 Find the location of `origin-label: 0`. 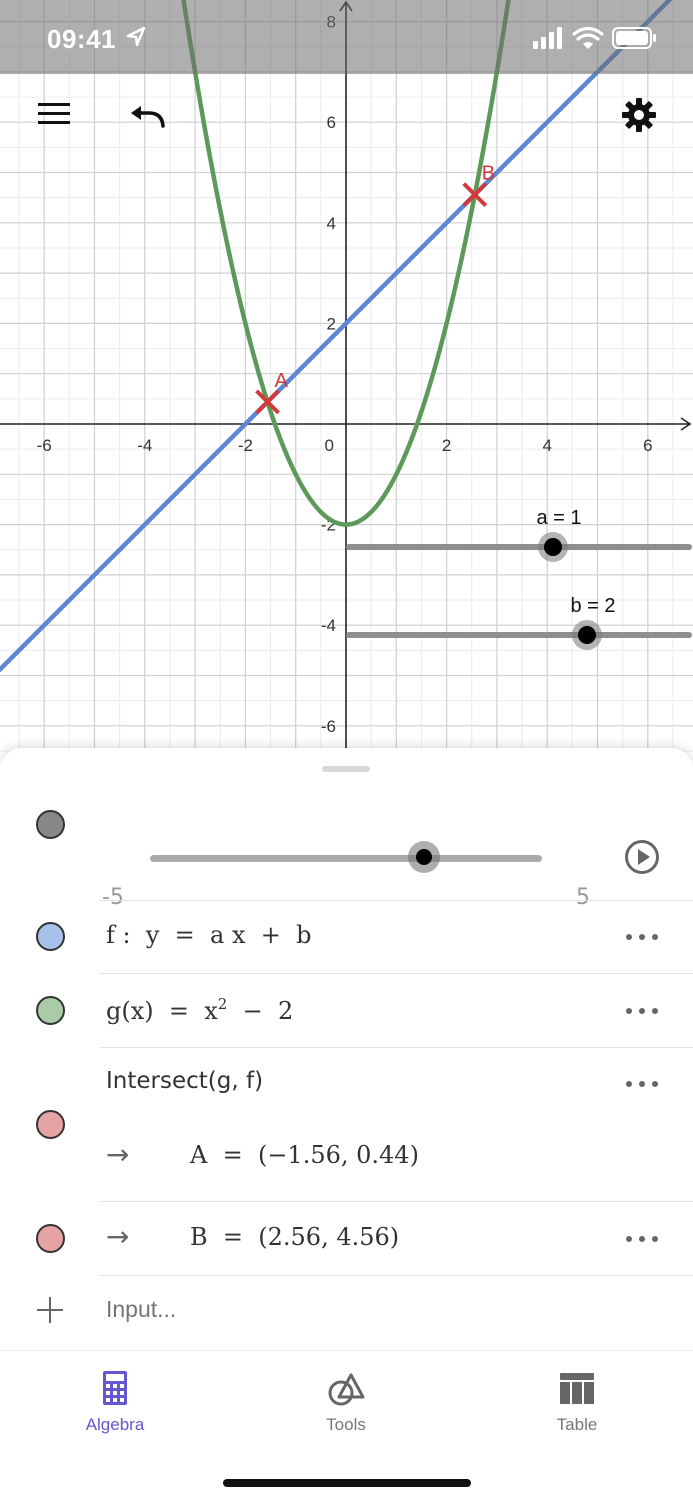

origin-label: 0 is located at coordinates (329, 445).